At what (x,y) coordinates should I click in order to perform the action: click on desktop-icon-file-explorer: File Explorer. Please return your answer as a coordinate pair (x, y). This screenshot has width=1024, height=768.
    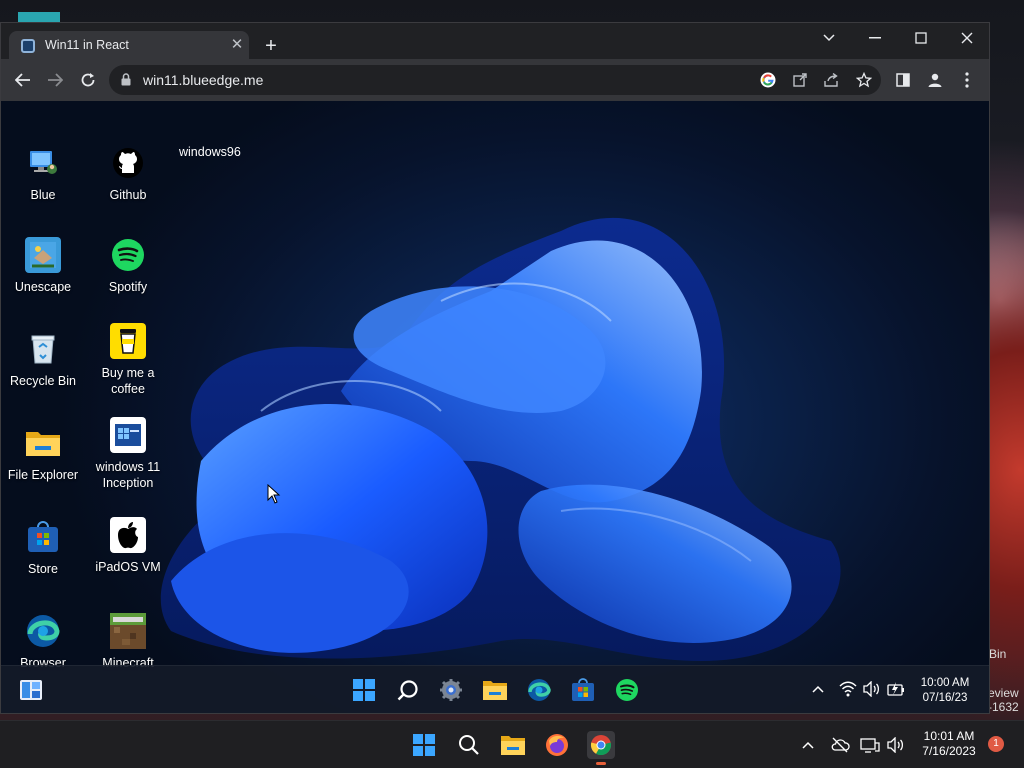
    Looking at the image, I should click on (43, 454).